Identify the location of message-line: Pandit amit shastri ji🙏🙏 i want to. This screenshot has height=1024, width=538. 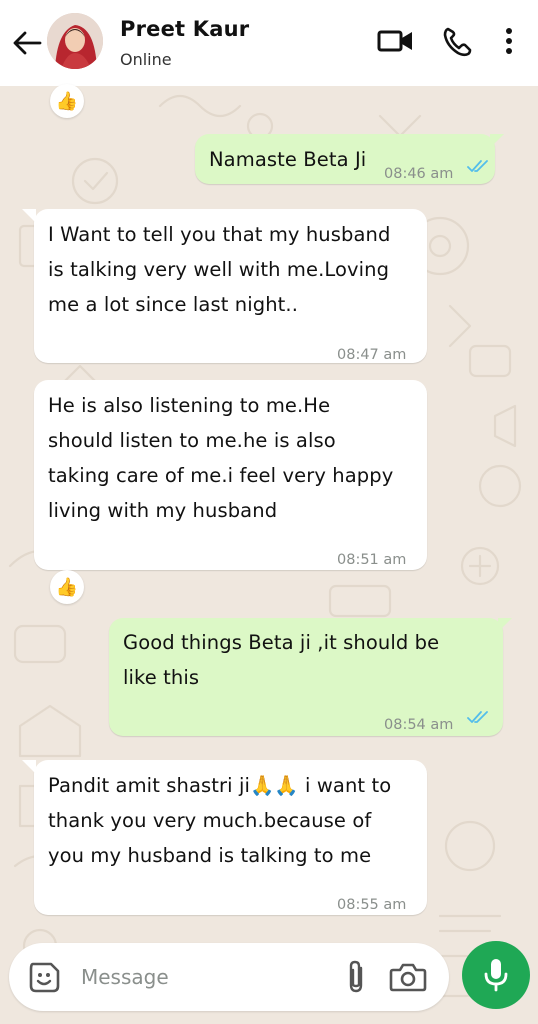
(220, 785).